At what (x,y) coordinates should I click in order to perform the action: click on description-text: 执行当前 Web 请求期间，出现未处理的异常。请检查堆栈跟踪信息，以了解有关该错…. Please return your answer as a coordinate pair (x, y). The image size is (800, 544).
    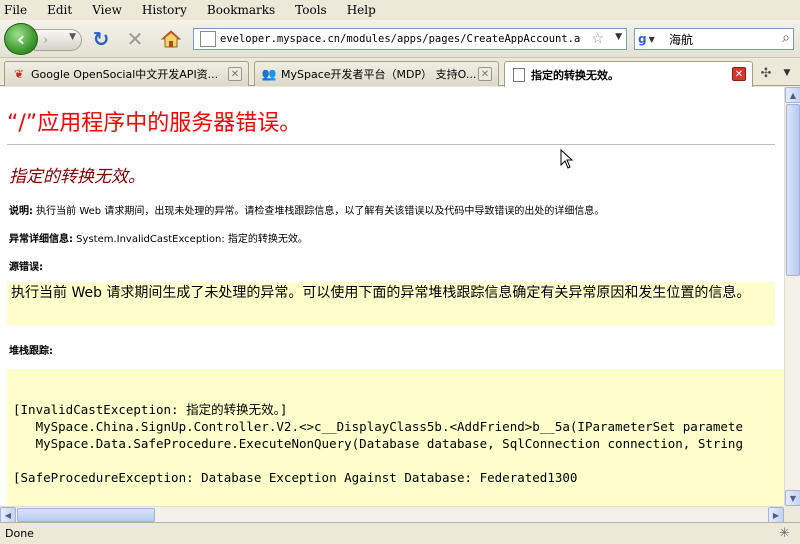
    Looking at the image, I should click on (319, 211).